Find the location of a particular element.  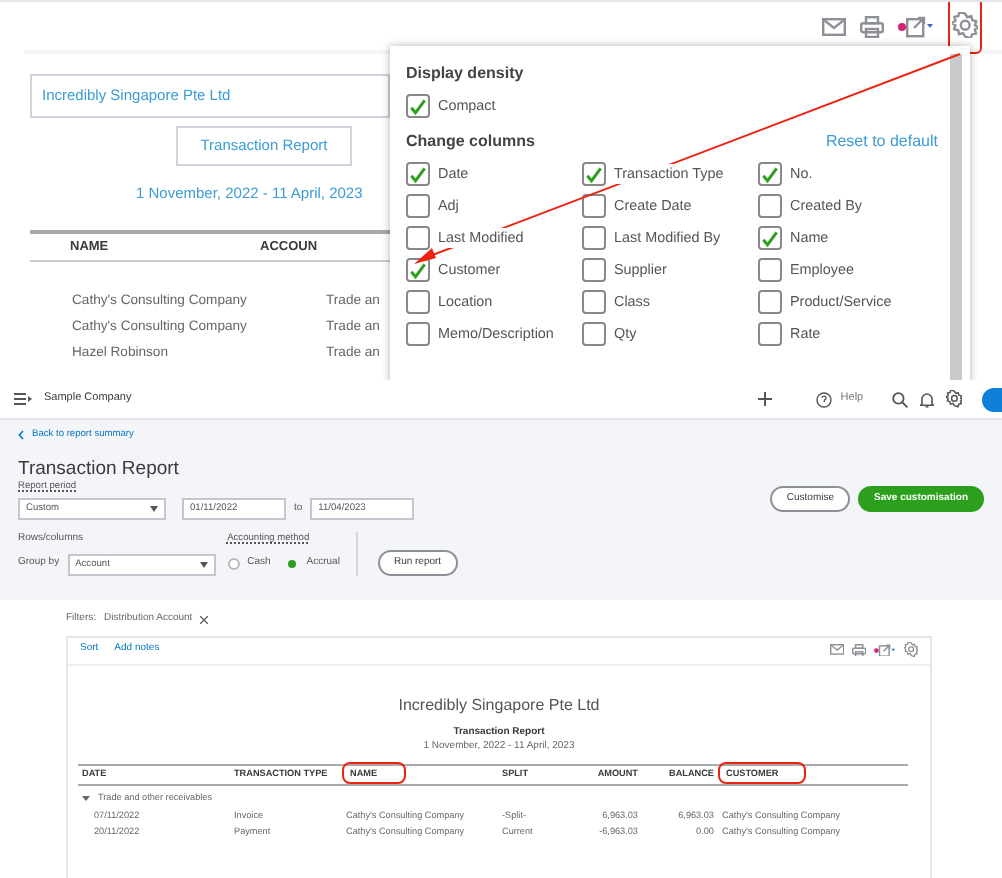

bell-icon is located at coordinates (926, 399).